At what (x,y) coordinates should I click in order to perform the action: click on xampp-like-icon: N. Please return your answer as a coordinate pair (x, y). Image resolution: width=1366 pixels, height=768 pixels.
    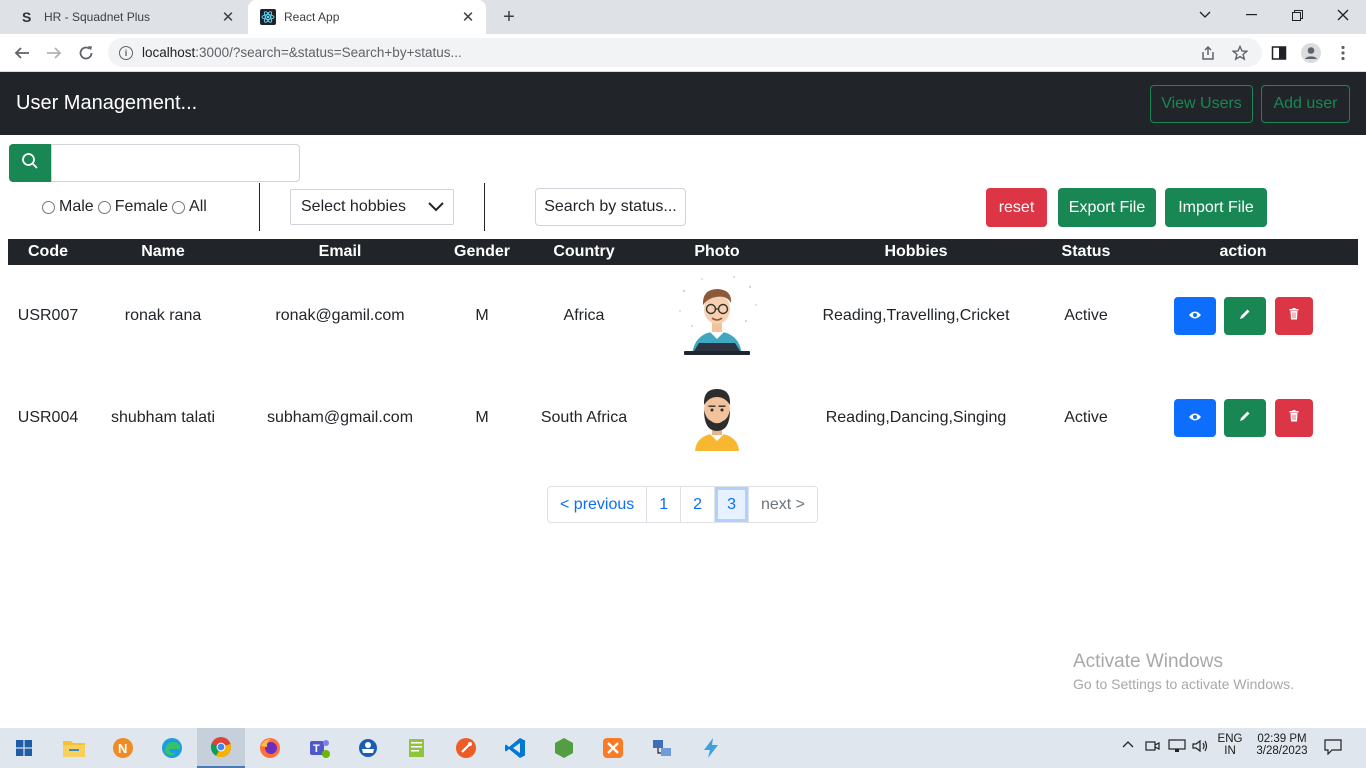
    Looking at the image, I should click on (123, 748).